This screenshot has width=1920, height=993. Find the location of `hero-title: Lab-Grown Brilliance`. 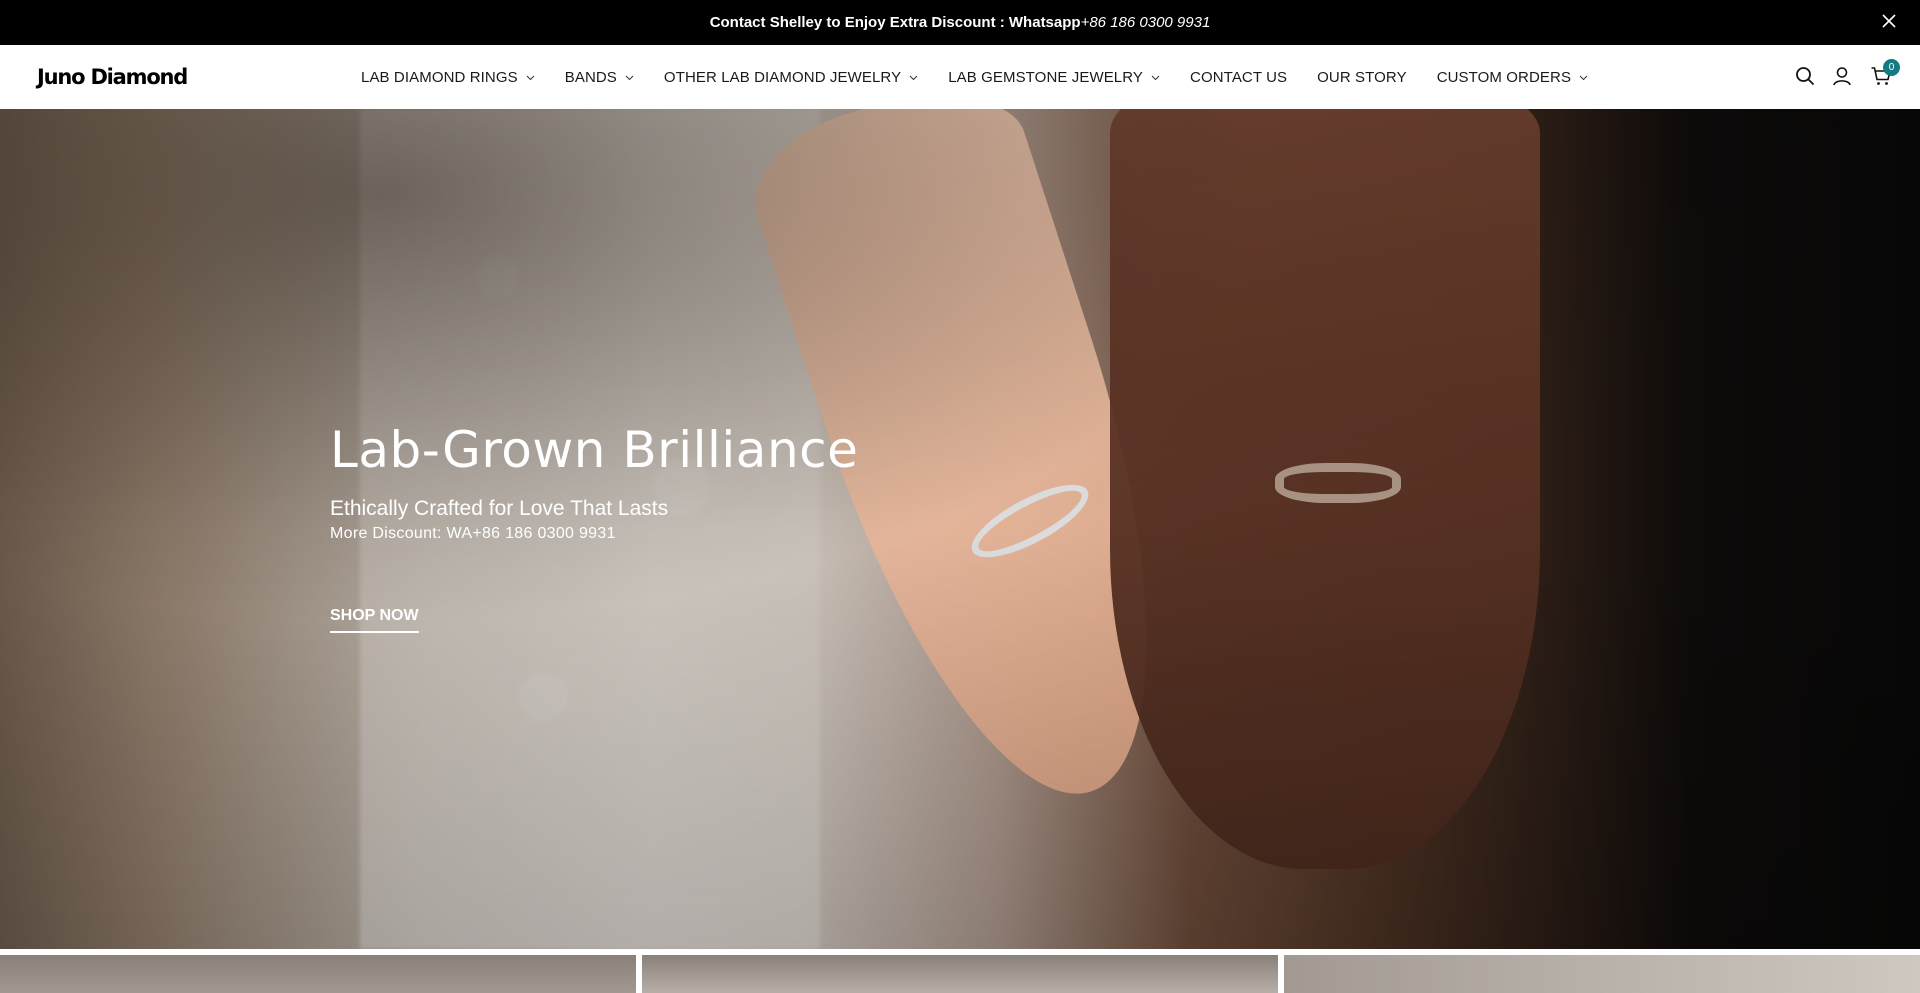

hero-title: Lab-Grown Brilliance is located at coordinates (594, 450).